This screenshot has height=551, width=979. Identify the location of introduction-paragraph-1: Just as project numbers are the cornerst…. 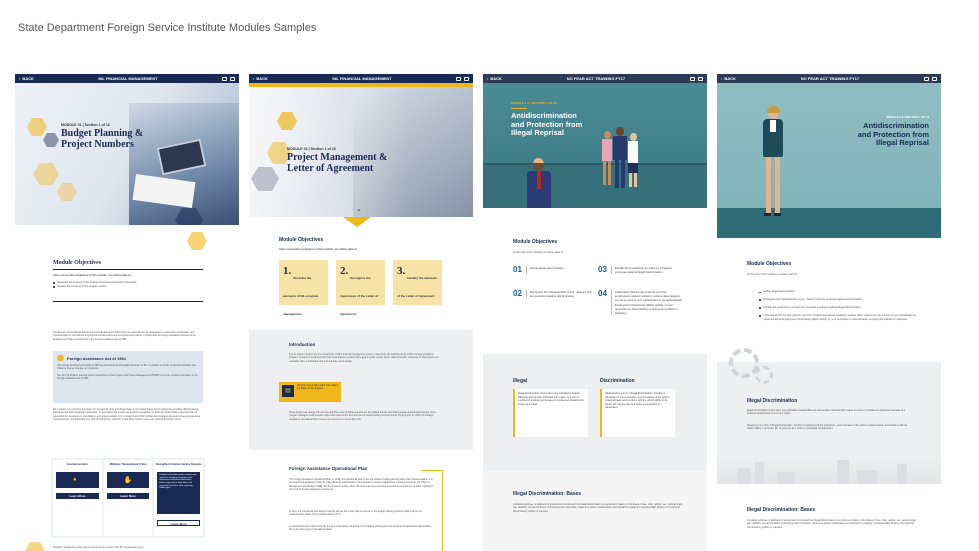
(364, 358).